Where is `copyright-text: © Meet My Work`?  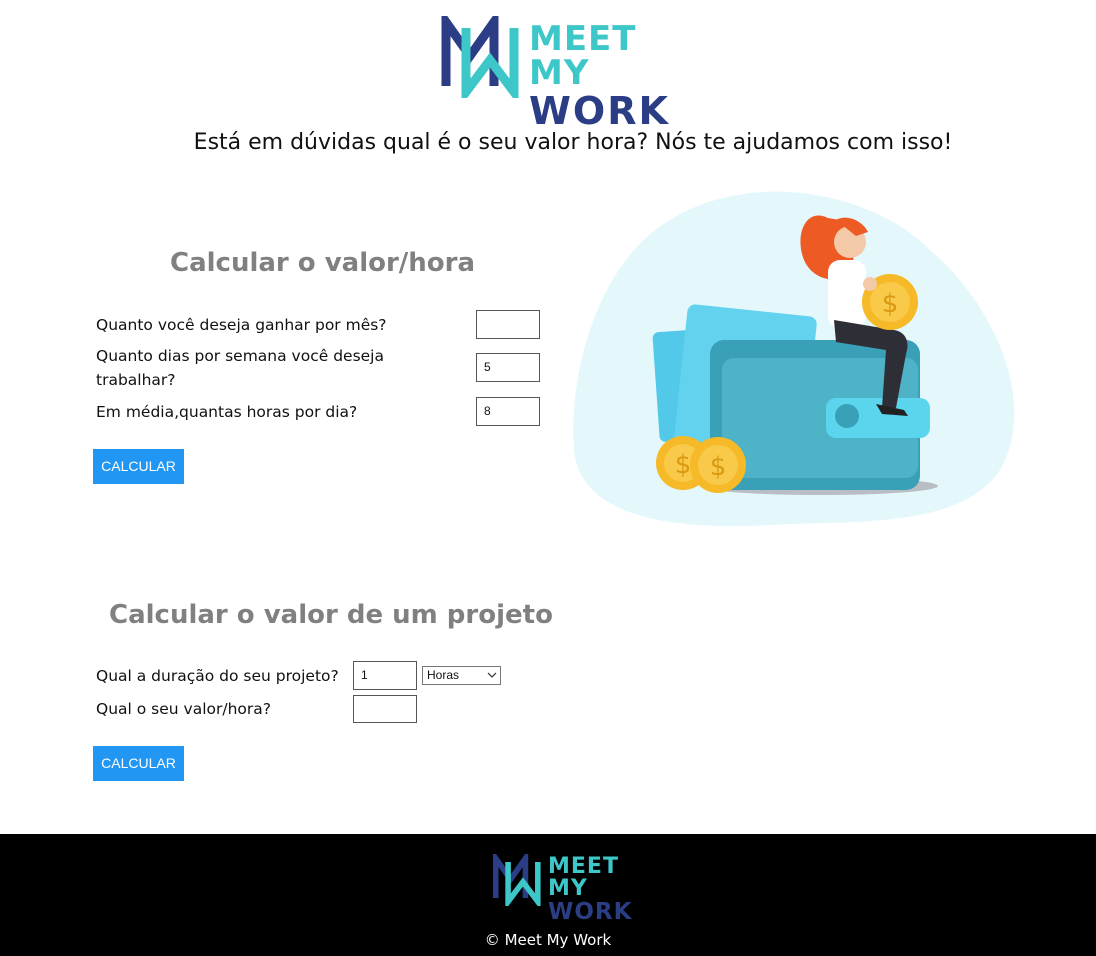 copyright-text: © Meet My Work is located at coordinates (548, 940).